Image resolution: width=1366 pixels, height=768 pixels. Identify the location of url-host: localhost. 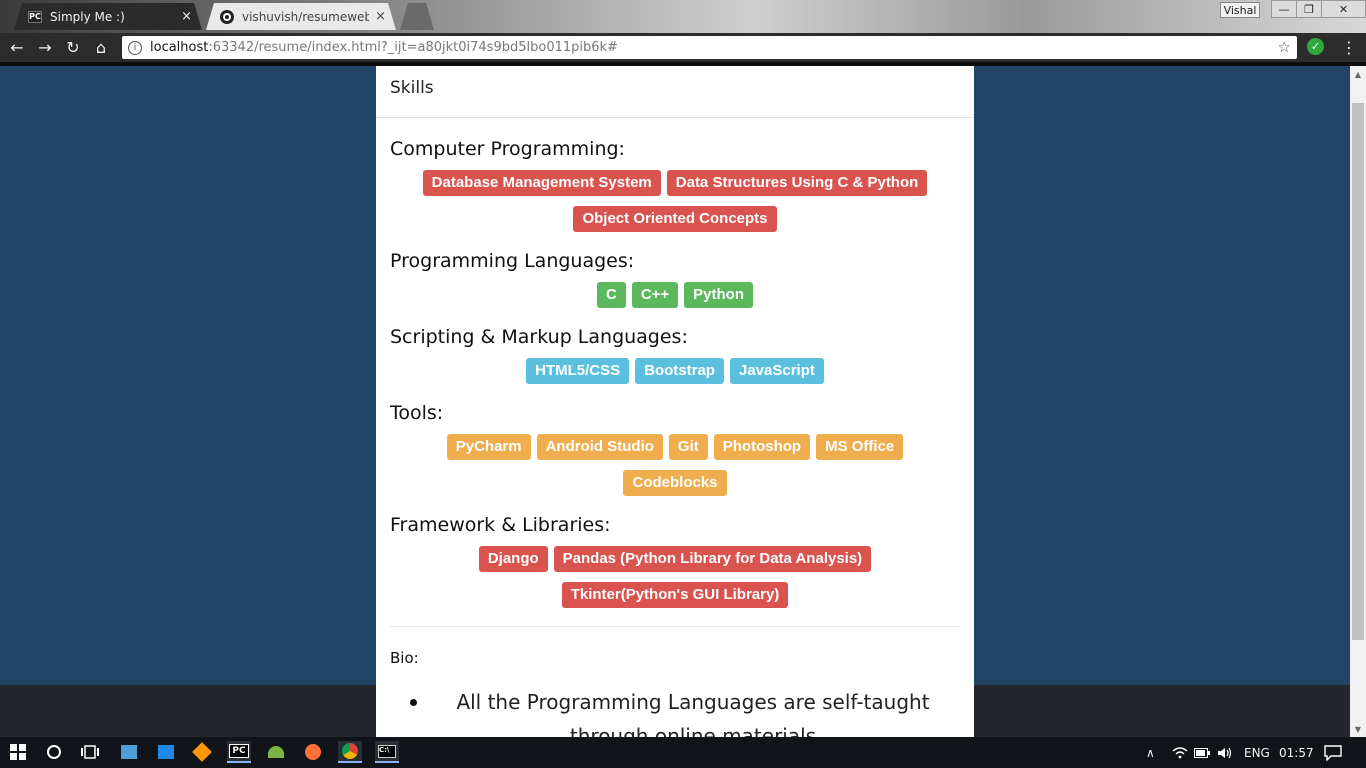
(179, 47).